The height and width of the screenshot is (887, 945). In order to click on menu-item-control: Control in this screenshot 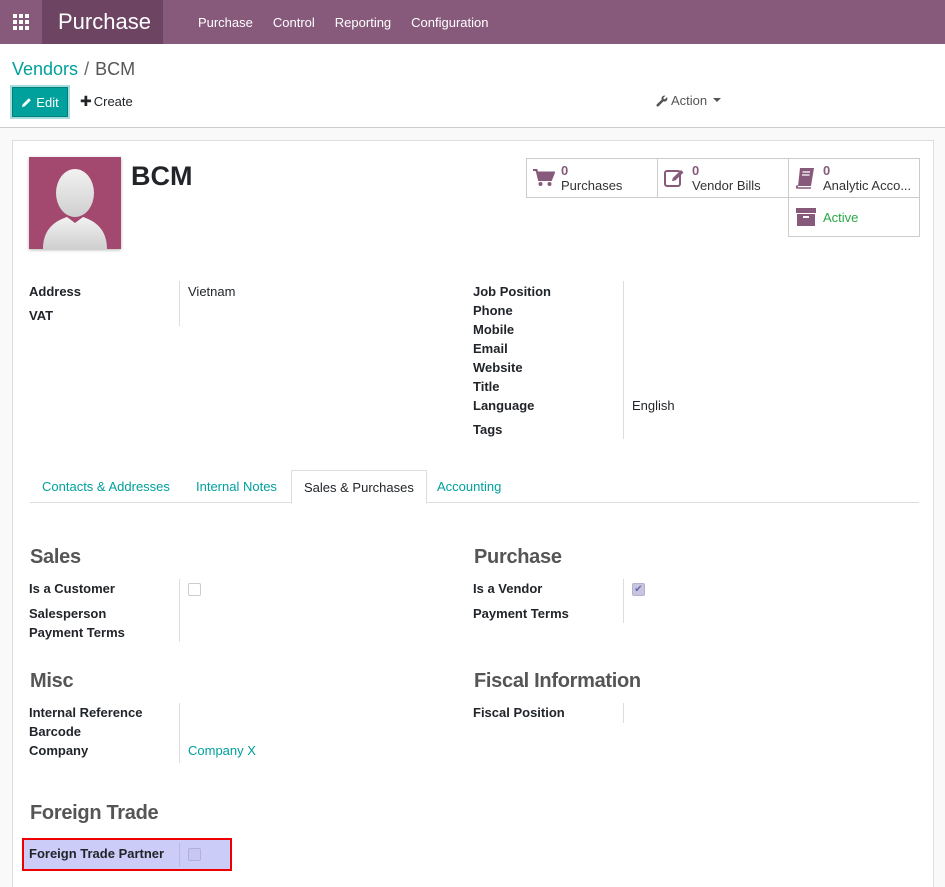, I will do `click(294, 22)`.